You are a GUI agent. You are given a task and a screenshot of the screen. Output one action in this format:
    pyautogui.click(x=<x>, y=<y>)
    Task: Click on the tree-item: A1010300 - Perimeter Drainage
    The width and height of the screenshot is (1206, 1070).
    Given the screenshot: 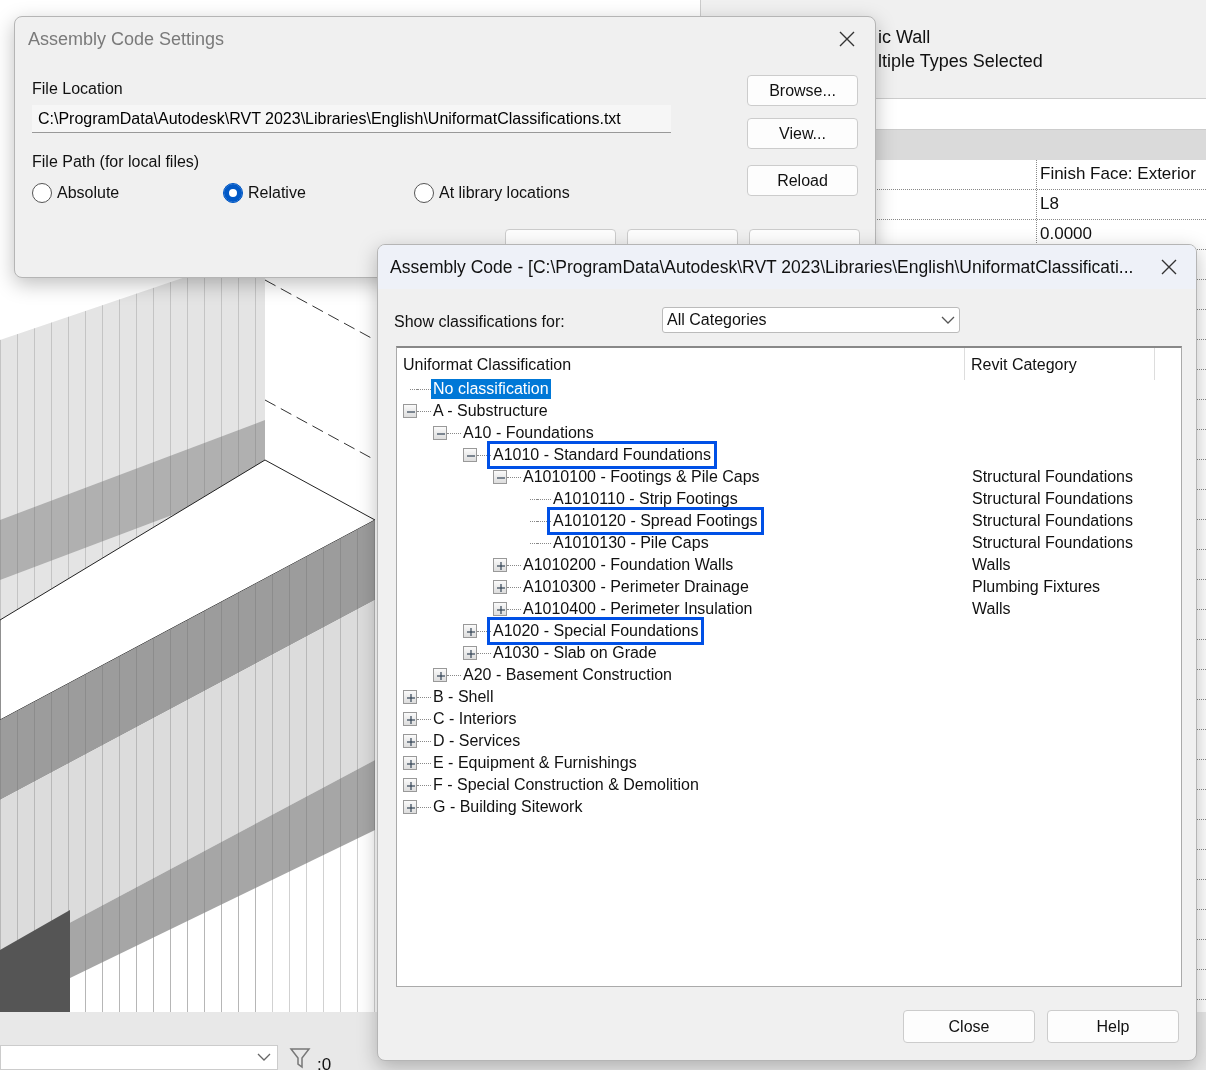 What is the action you would take?
    pyautogui.click(x=636, y=587)
    